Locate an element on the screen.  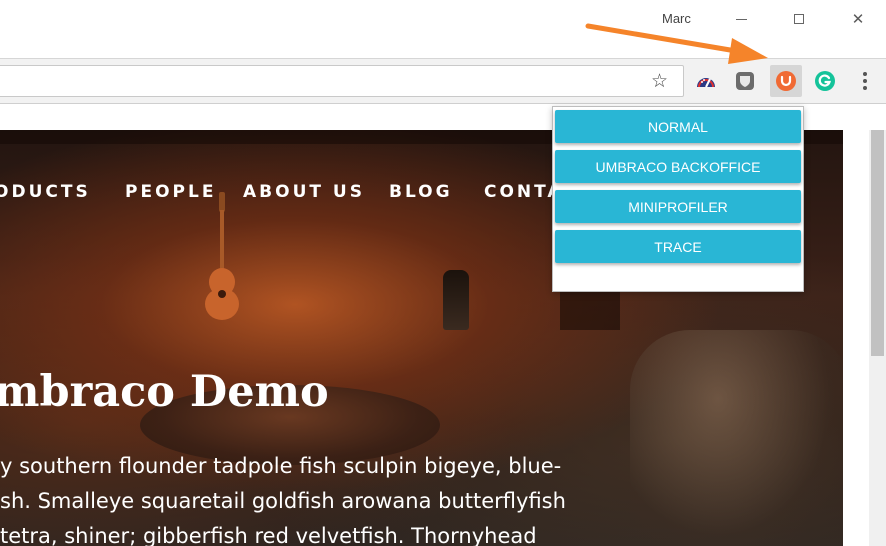
speedometer-extension-icon is located at coordinates (706, 83).